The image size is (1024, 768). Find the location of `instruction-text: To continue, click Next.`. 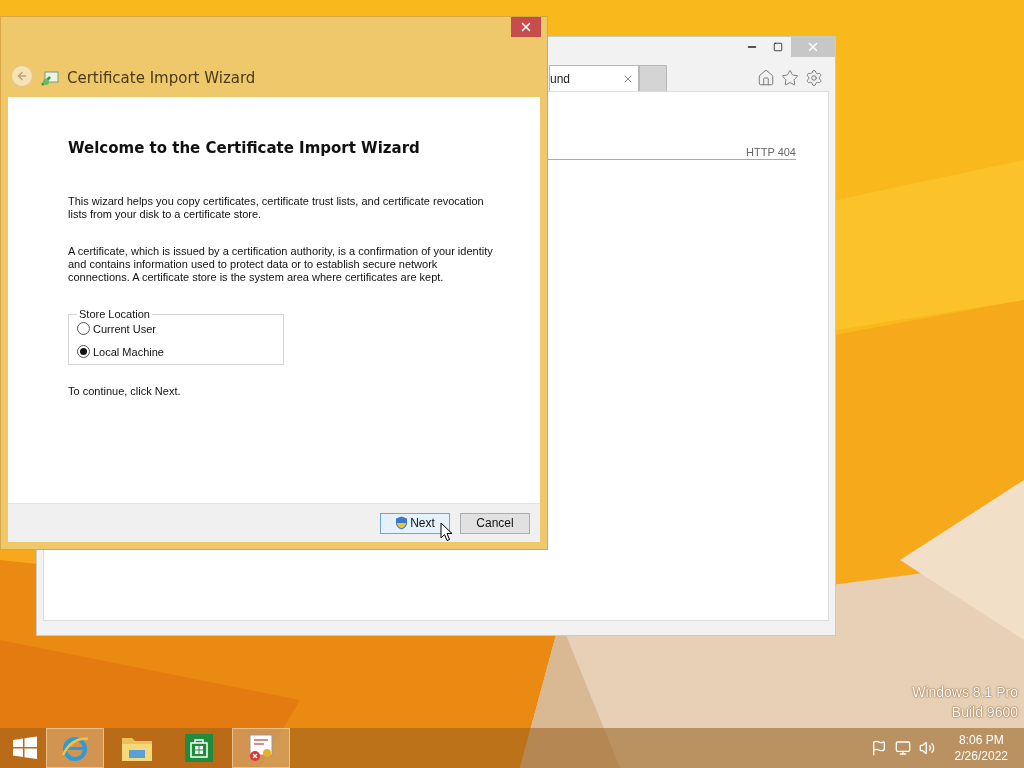

instruction-text: To continue, click Next. is located at coordinates (125, 391).